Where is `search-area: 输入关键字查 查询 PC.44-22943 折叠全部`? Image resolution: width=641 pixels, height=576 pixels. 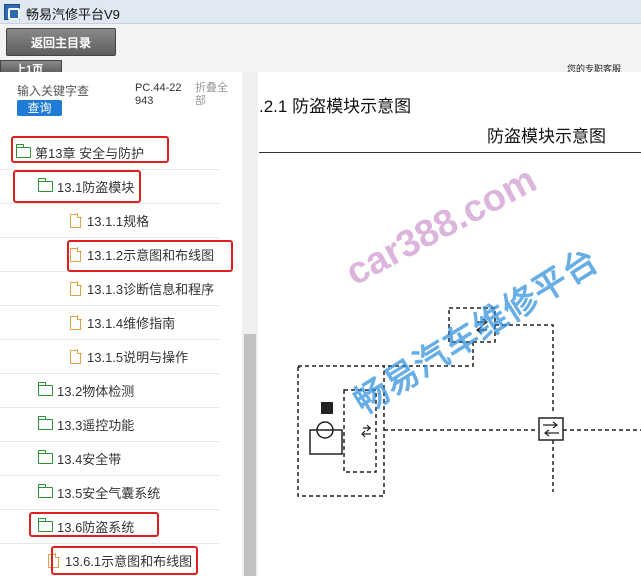
search-area: 输入关键字查 查询 PC.44-22943 折叠全部 is located at coordinates (121, 99).